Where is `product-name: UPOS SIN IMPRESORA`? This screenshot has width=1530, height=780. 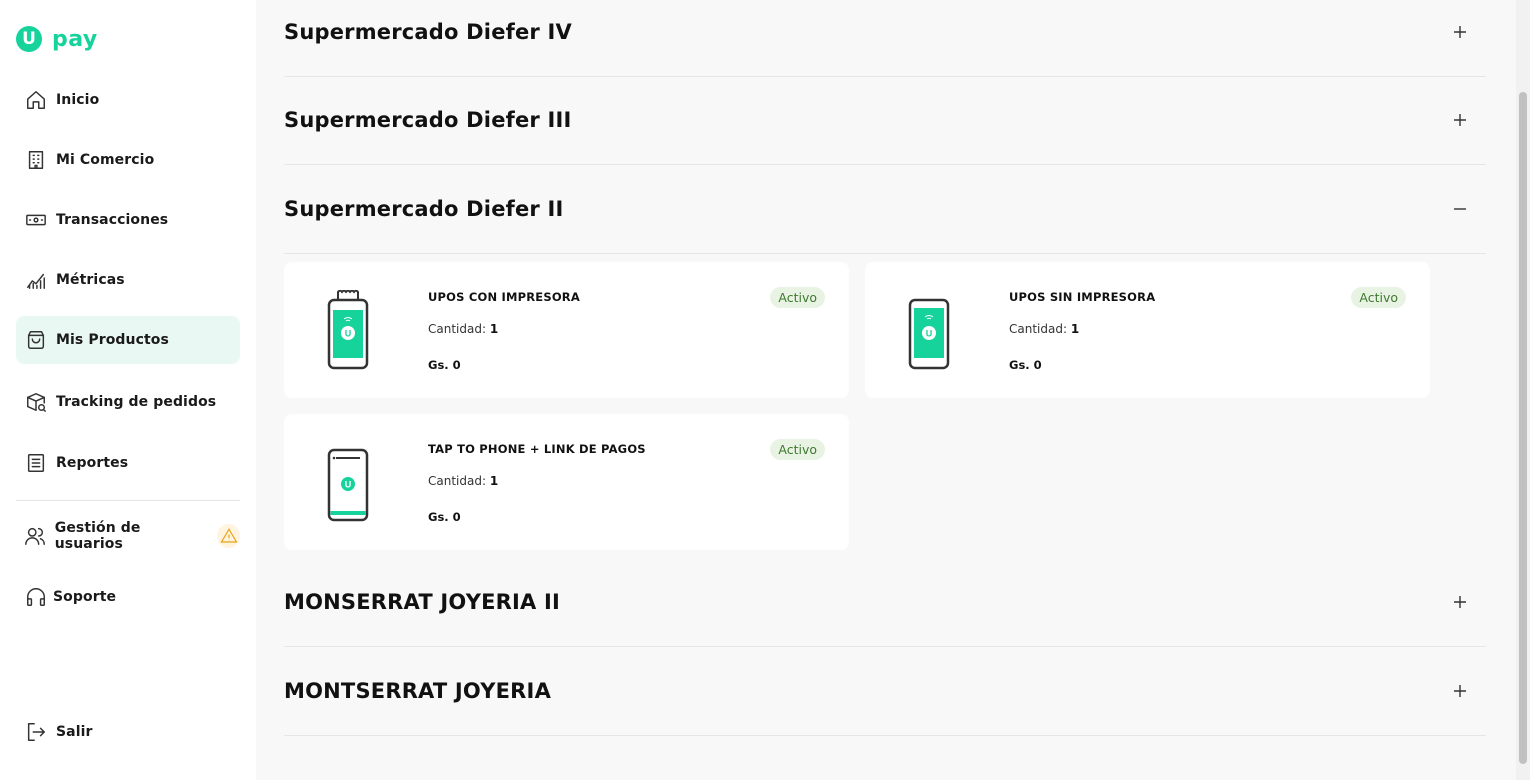
product-name: UPOS SIN IMPRESORA is located at coordinates (1082, 297).